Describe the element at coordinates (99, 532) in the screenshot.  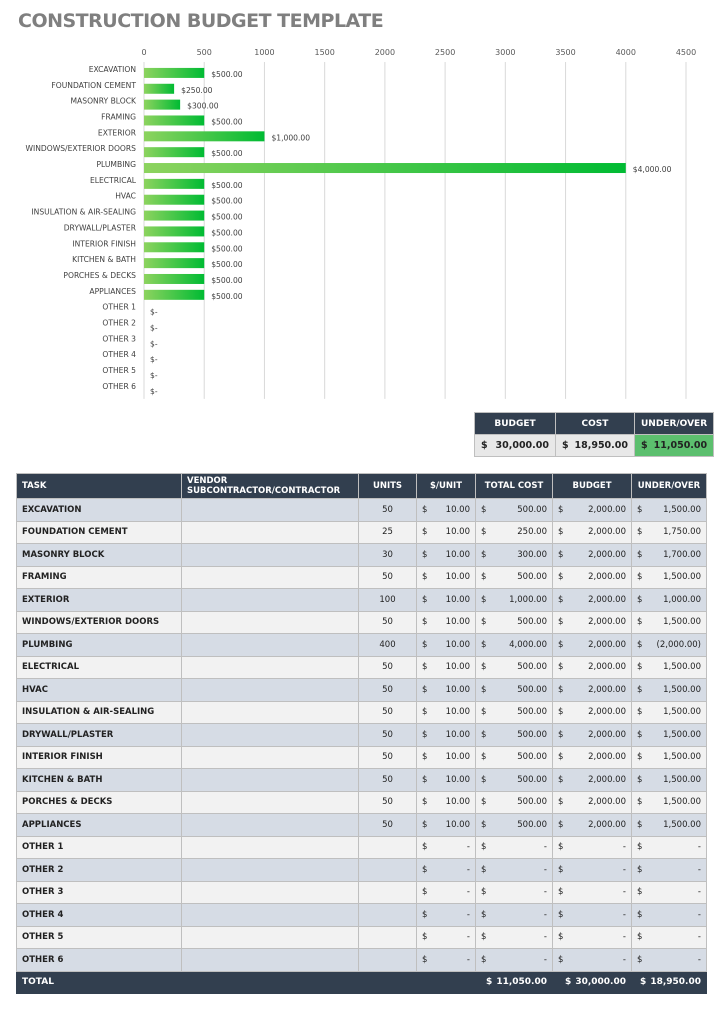
I see `task-cell: FOUNDATION CEMENT` at that location.